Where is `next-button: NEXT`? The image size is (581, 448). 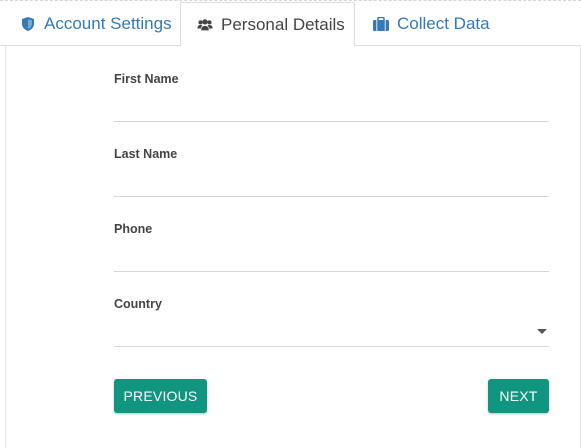
next-button: NEXT is located at coordinates (518, 396).